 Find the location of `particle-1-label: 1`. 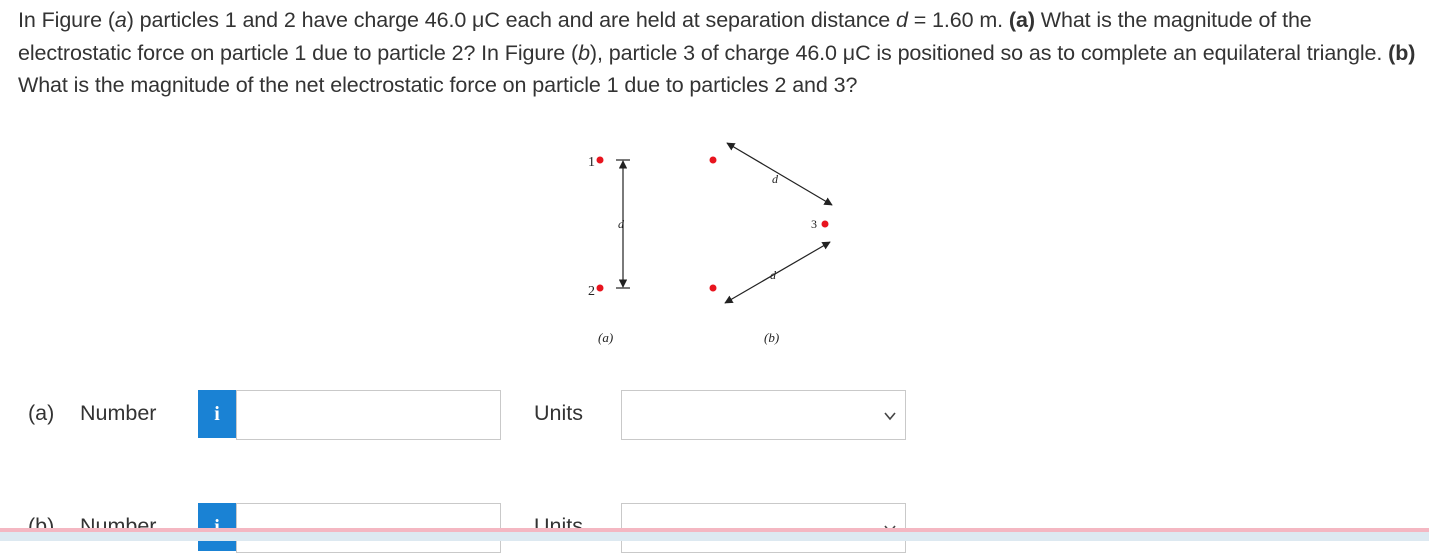

particle-1-label: 1 is located at coordinates (591, 162).